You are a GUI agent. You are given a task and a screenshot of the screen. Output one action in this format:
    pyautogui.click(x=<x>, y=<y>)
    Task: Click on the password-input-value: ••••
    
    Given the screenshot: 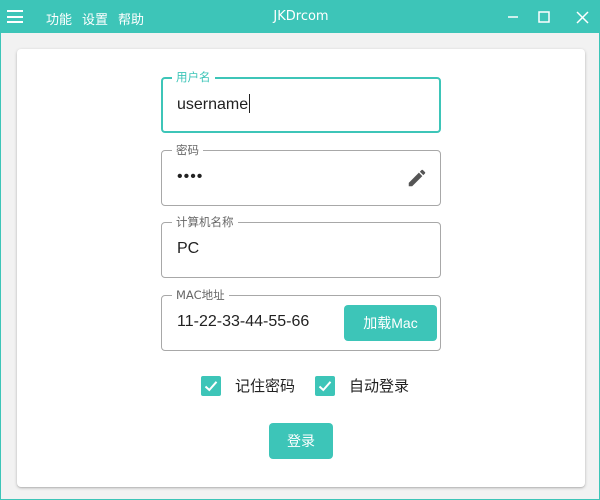 What is the action you would take?
    pyautogui.click(x=277, y=177)
    